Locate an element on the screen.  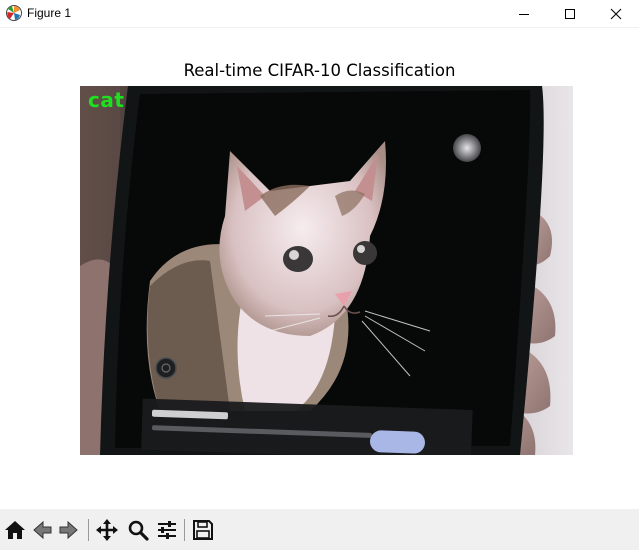
save-button is located at coordinates (203, 530).